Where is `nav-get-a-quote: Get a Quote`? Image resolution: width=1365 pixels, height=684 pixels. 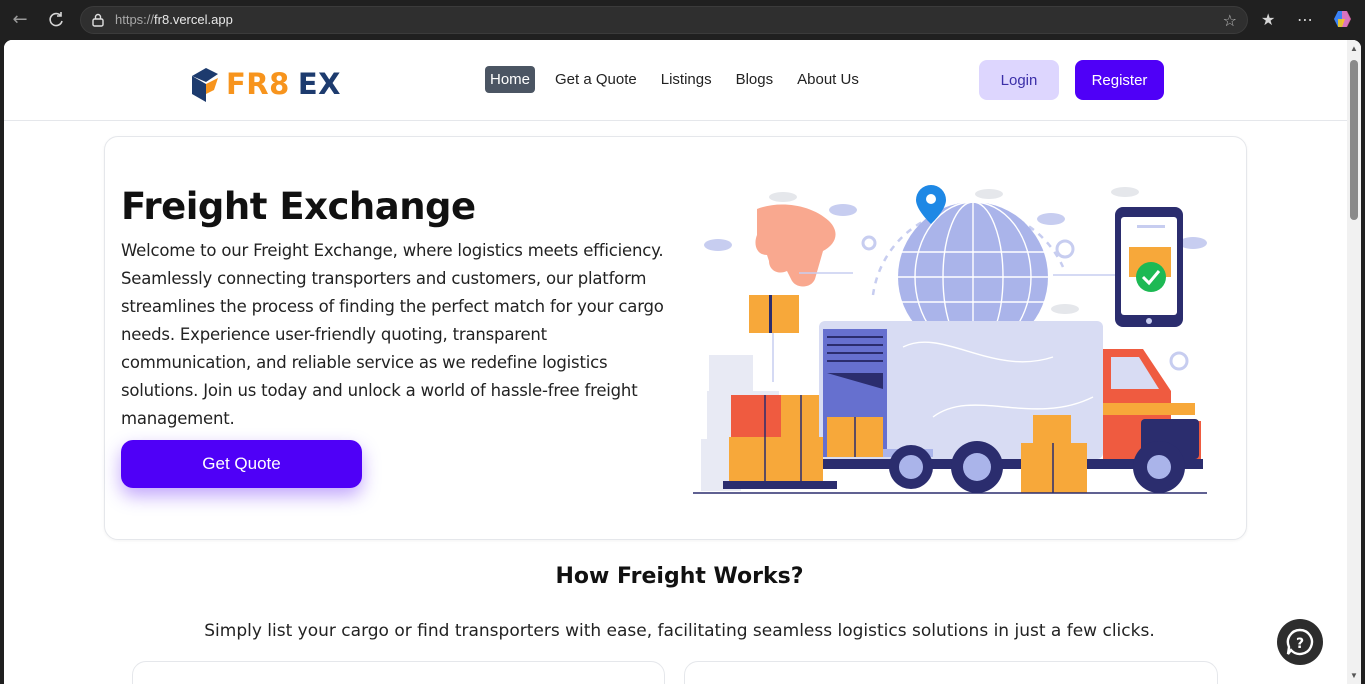
nav-get-a-quote: Get a Quote is located at coordinates (596, 79).